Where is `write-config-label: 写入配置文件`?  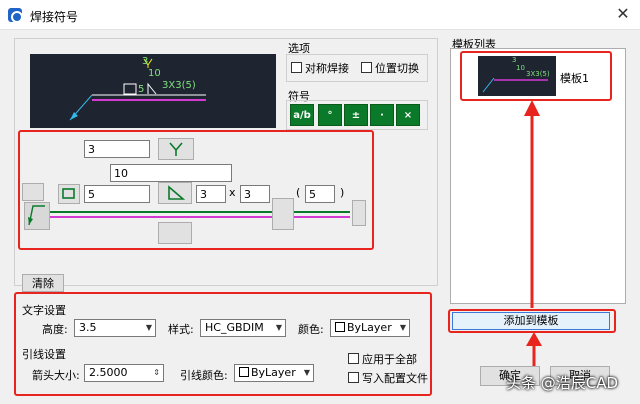 write-config-label: 写入配置文件 is located at coordinates (395, 378).